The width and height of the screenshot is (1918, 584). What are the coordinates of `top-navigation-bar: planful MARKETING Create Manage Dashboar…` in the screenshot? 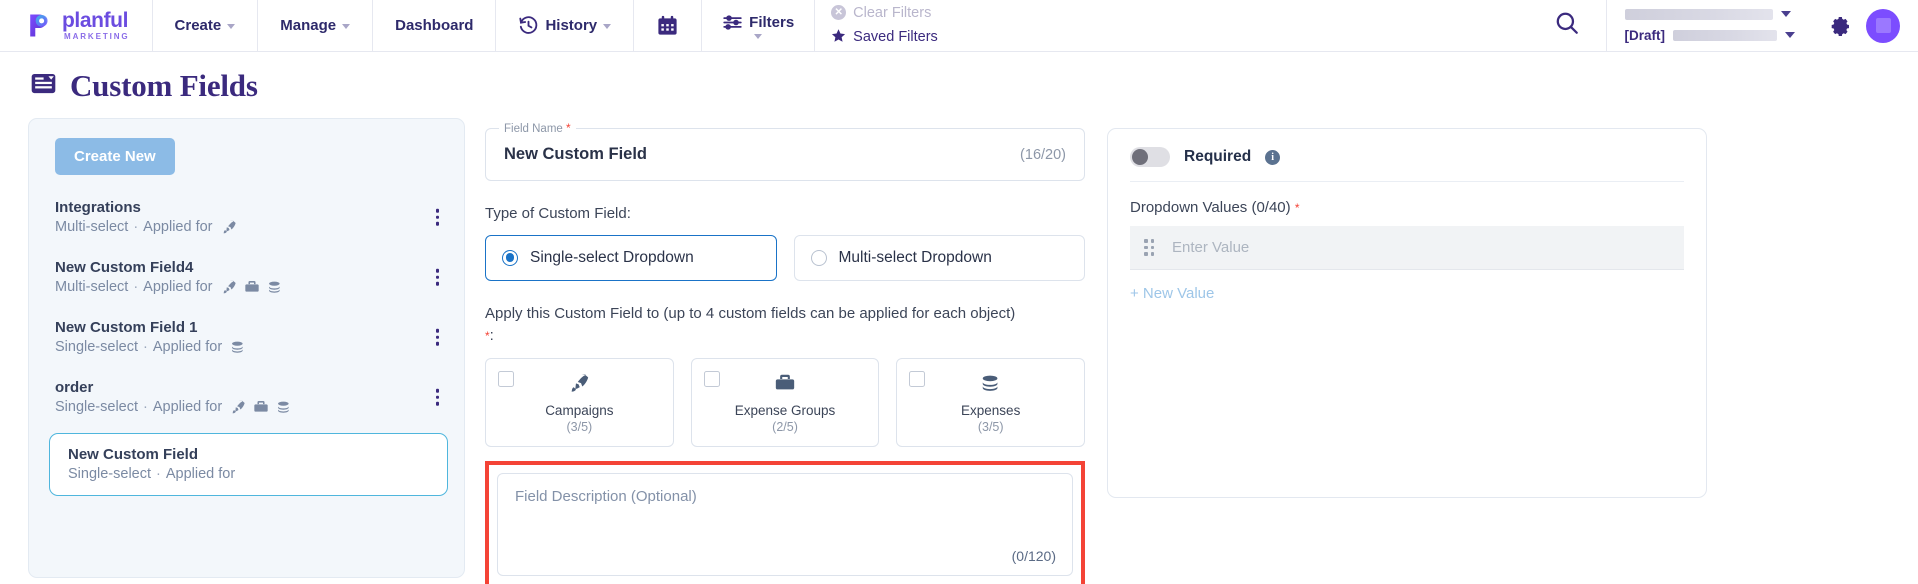 It's located at (959, 26).